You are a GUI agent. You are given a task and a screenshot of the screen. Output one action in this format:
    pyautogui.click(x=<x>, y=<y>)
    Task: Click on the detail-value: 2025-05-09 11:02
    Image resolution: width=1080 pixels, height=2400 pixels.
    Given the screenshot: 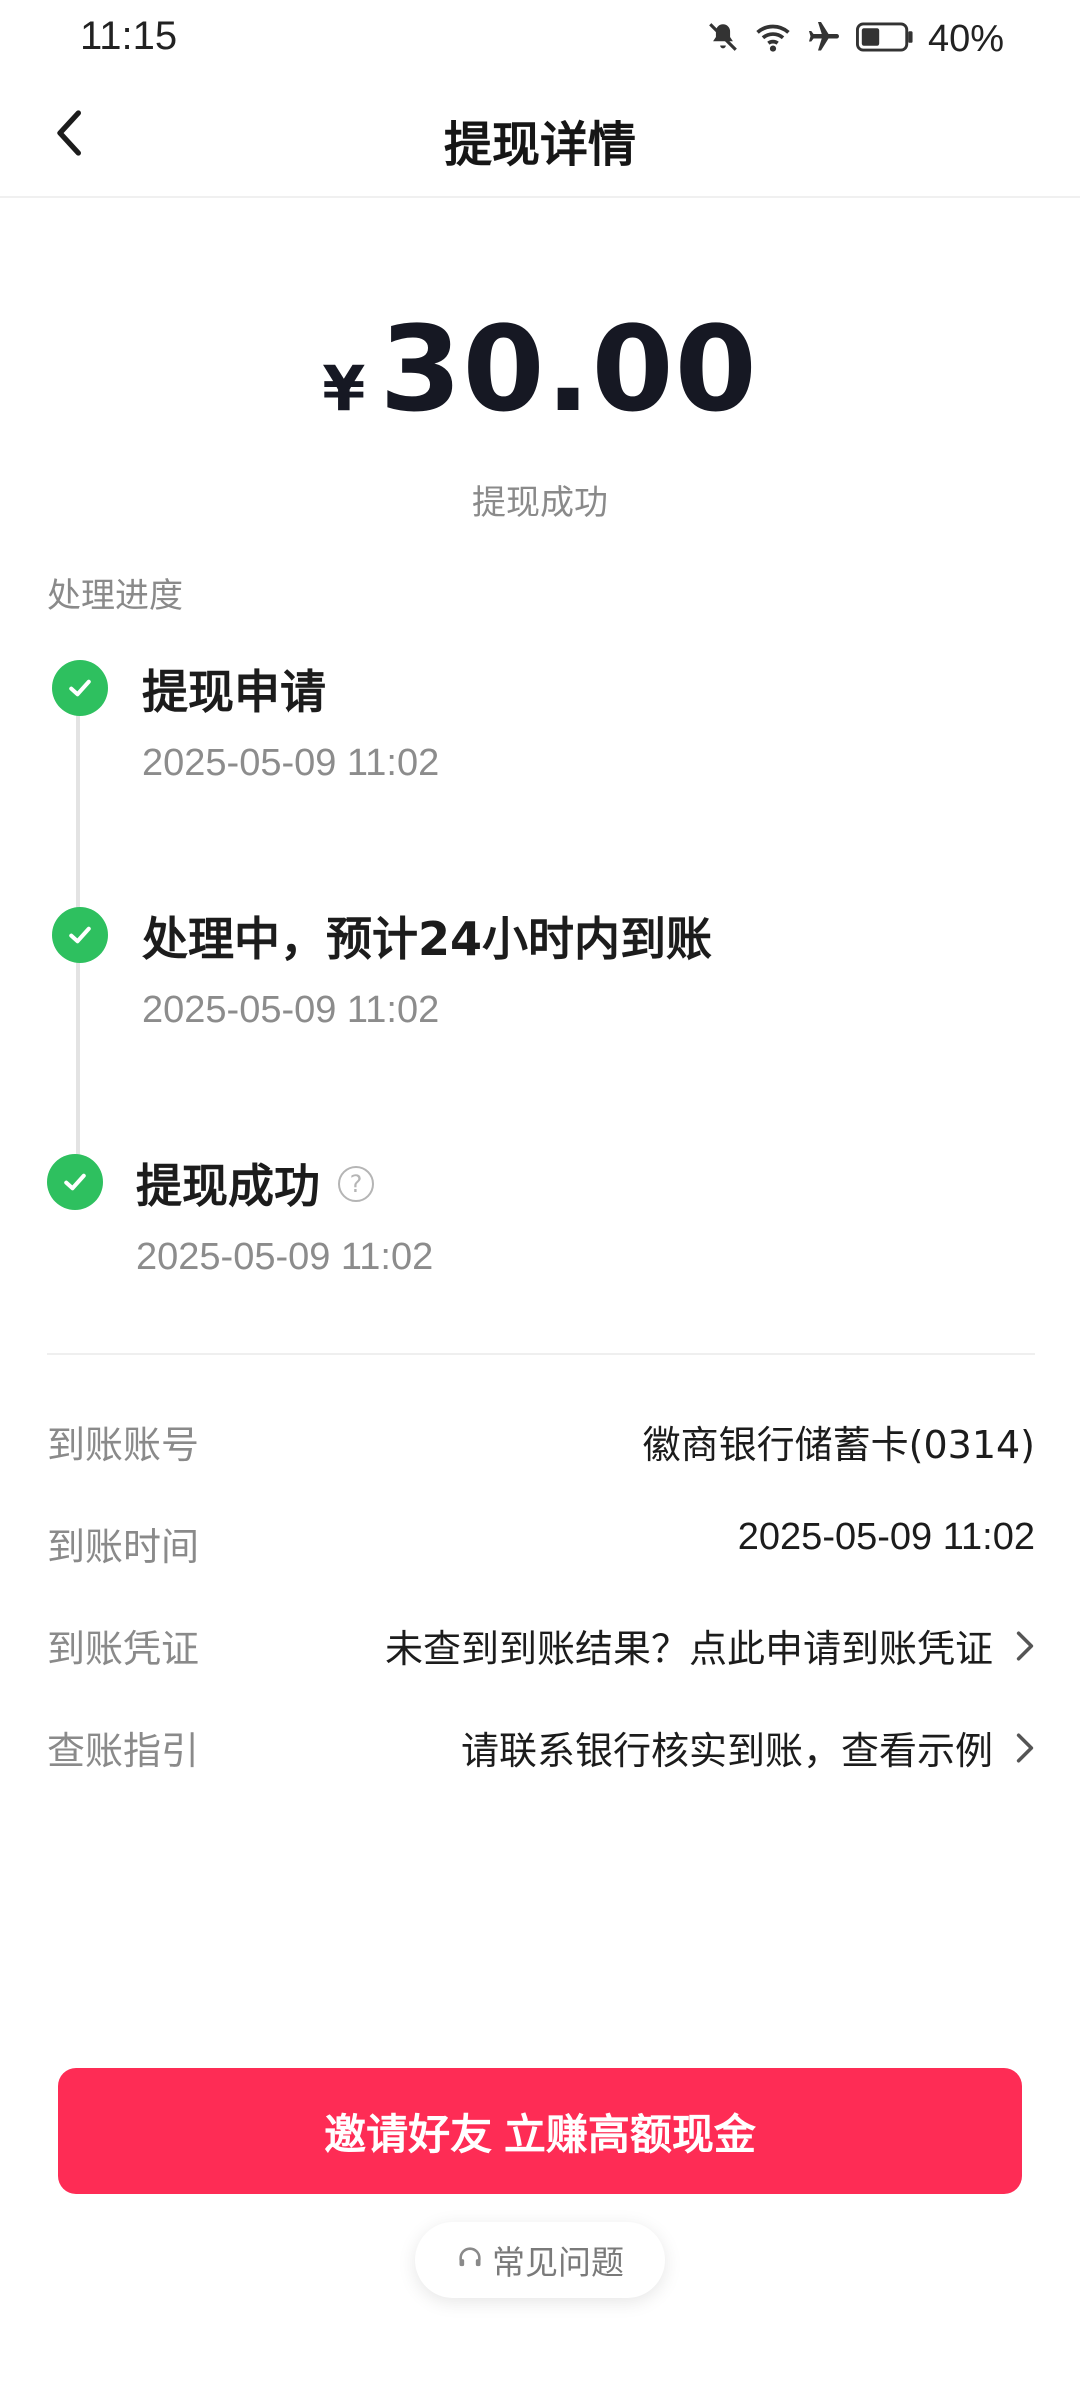 What is the action you would take?
    pyautogui.click(x=886, y=1537)
    